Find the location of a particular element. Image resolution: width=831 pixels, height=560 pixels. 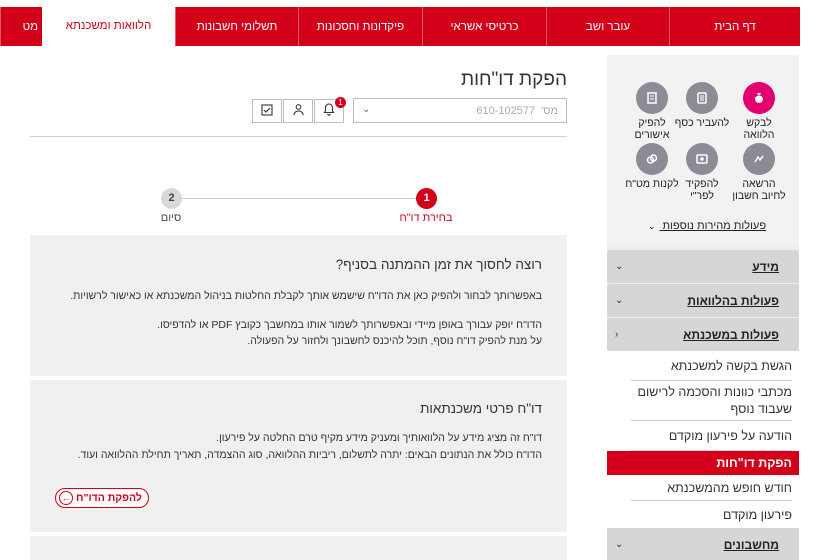

sidebar-item-label: הפקת דו"חות is located at coordinates (754, 463).